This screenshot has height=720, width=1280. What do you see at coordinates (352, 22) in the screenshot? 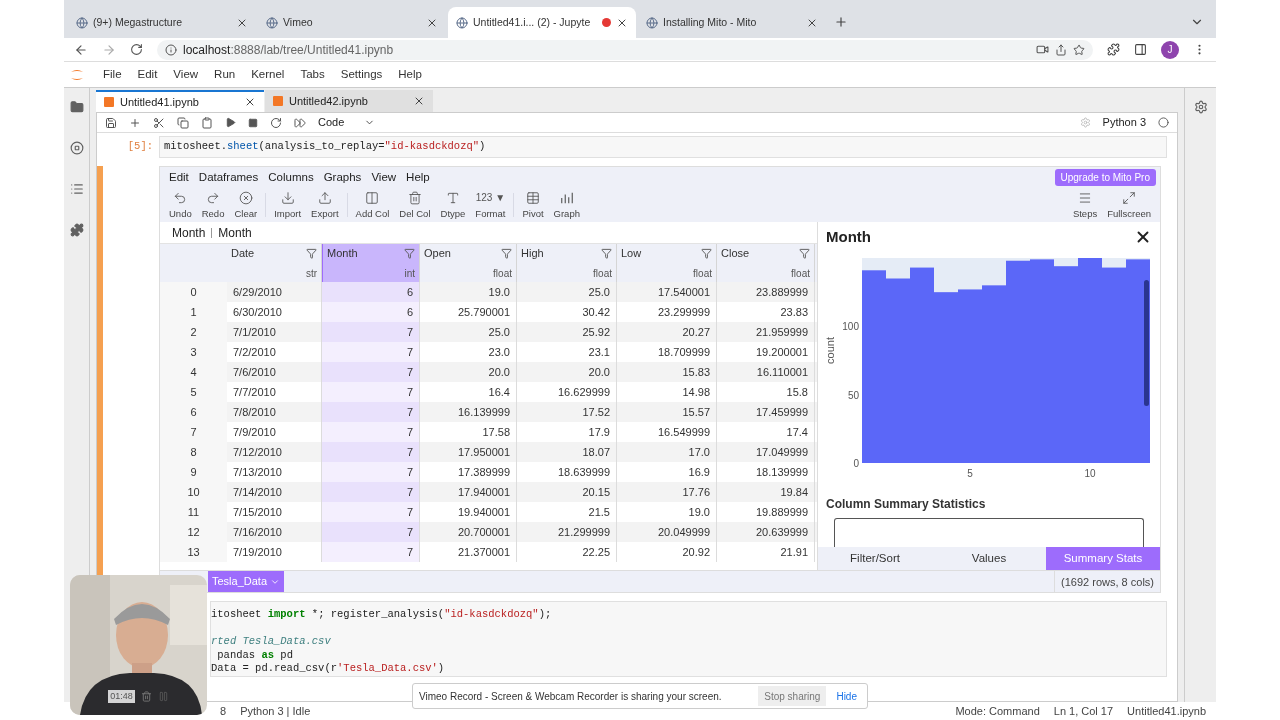
I see `browser-tab: Vimeo` at bounding box center [352, 22].